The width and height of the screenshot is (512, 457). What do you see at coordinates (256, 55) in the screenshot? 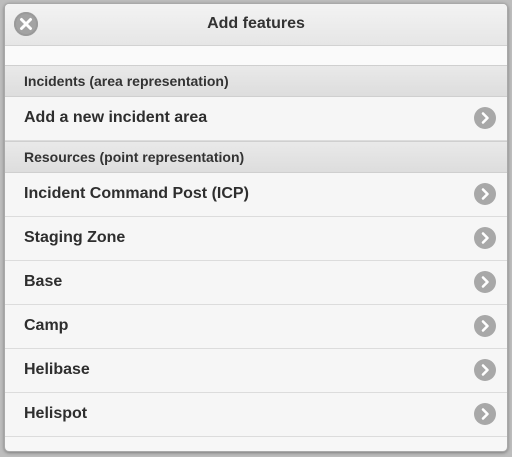
I see `header-spacer` at bounding box center [256, 55].